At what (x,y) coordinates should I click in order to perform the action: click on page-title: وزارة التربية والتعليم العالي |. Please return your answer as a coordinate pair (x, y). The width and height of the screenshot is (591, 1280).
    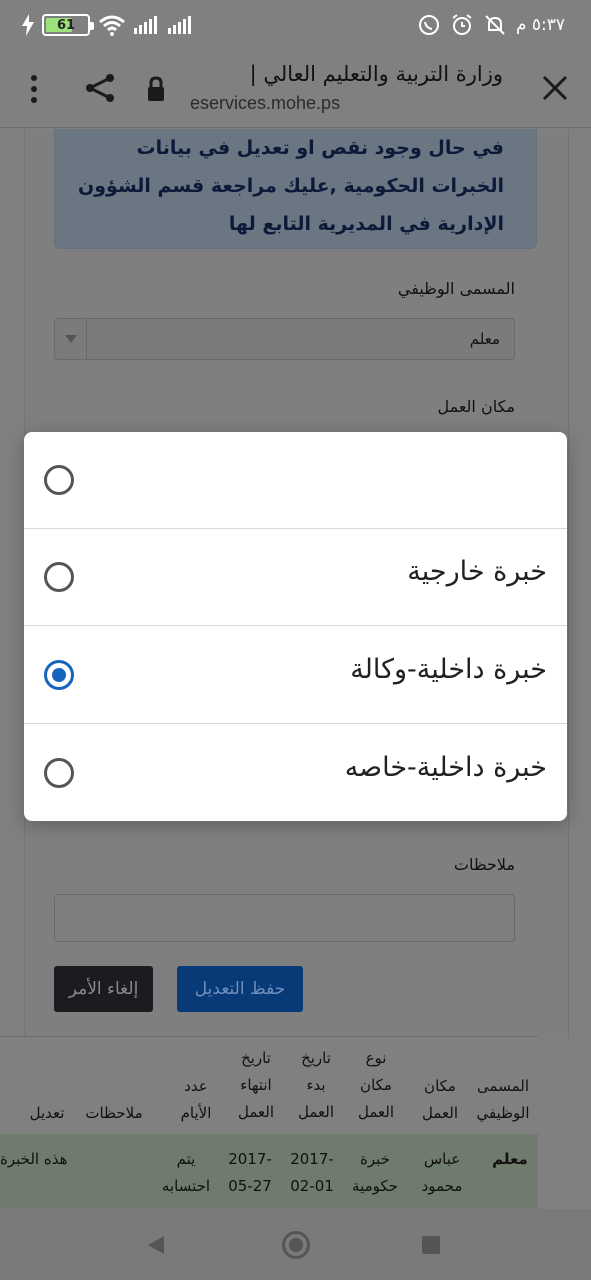
    Looking at the image, I should click on (376, 74).